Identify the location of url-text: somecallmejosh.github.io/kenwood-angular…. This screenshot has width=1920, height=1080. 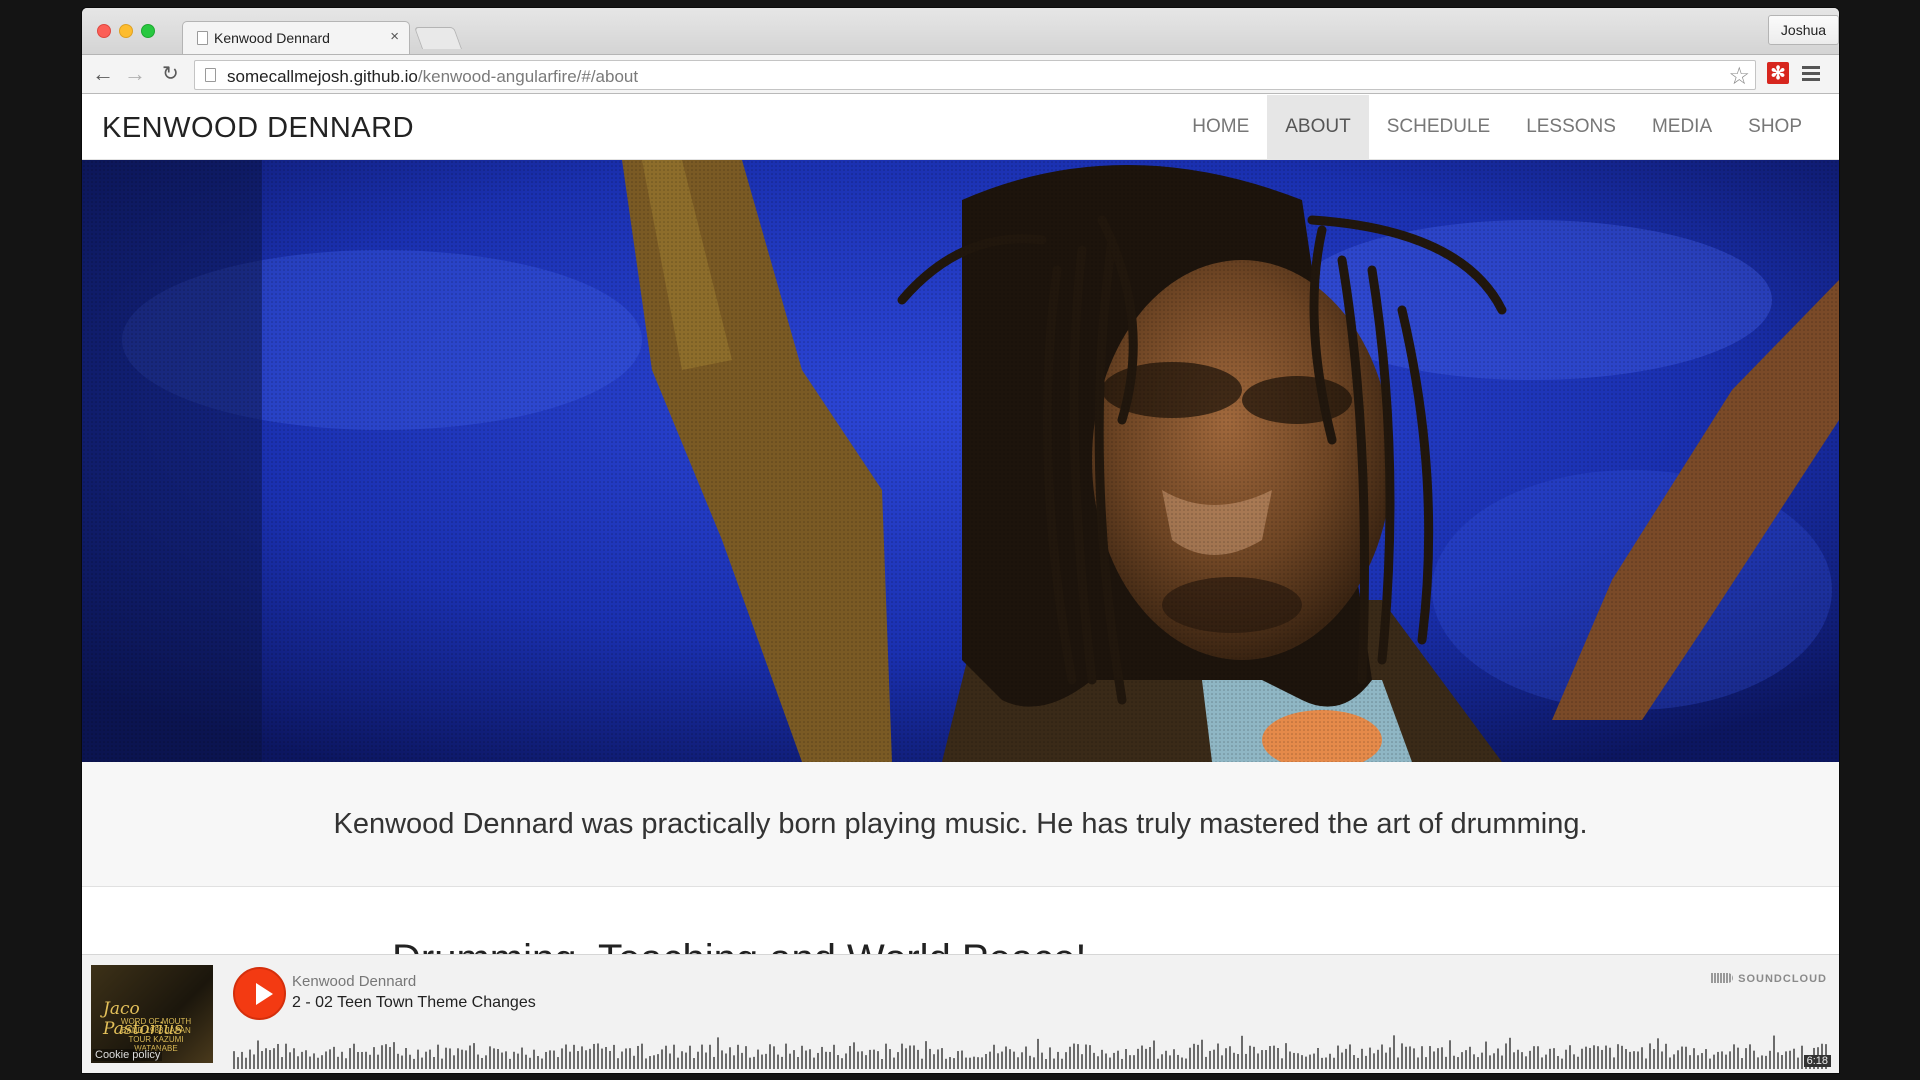
(432, 77).